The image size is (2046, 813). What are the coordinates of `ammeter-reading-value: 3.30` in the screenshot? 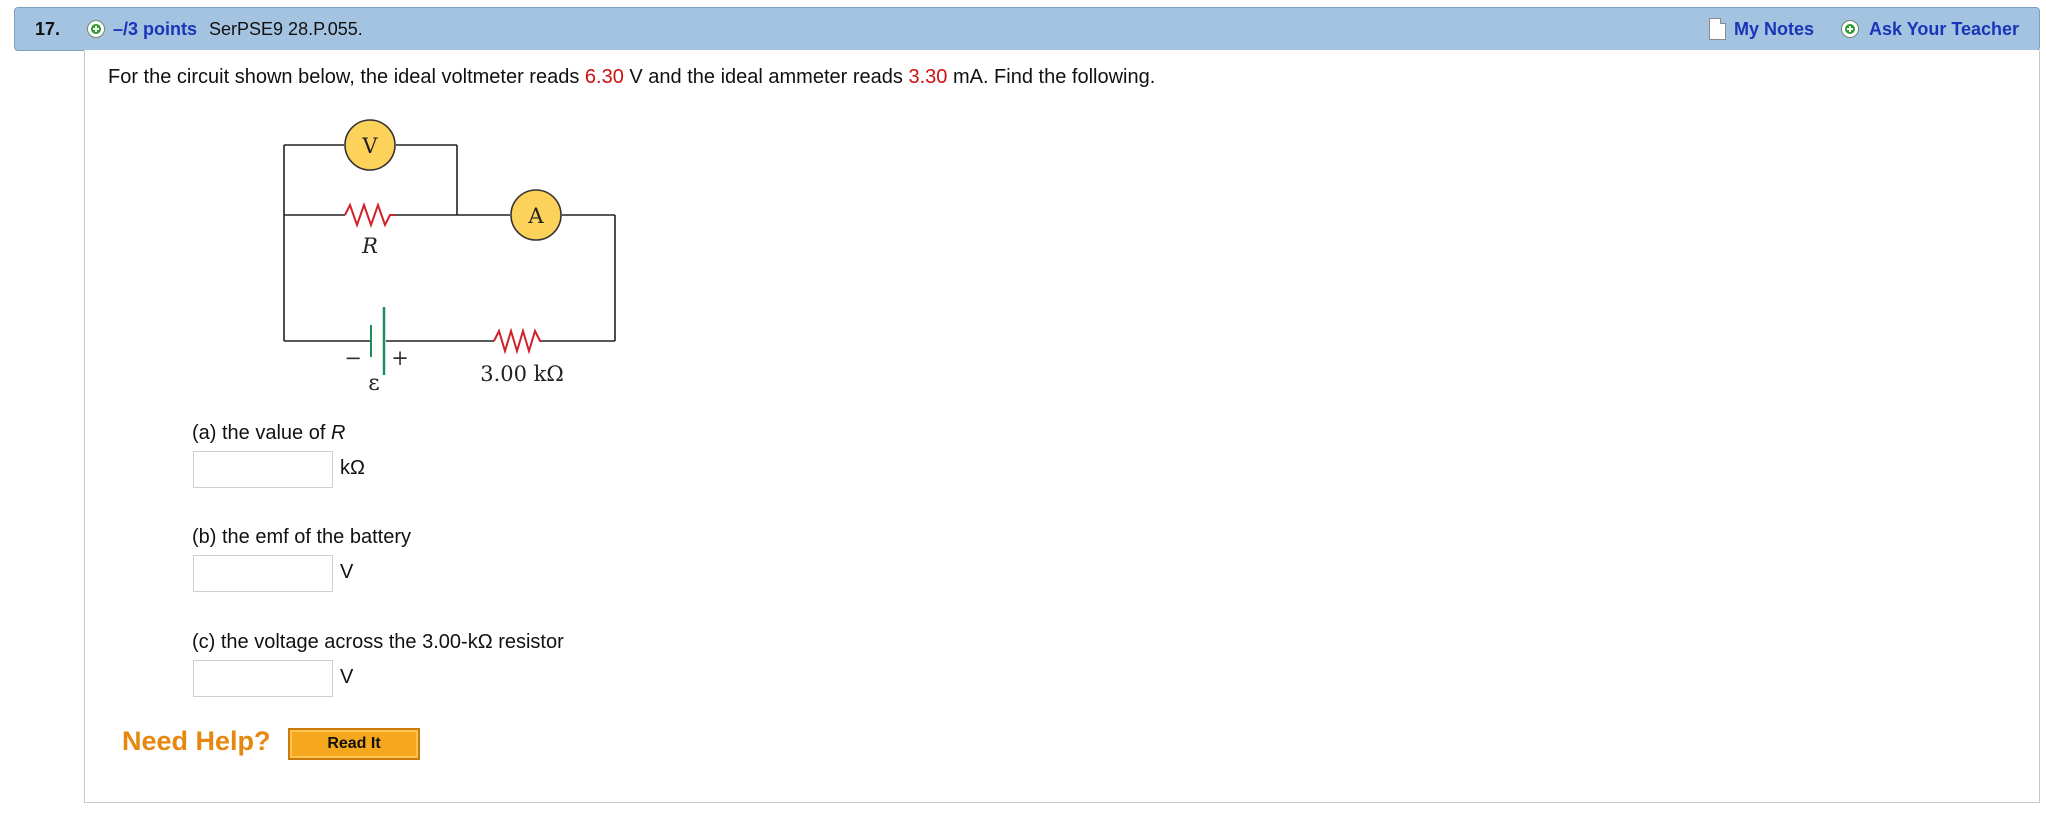 It's located at (928, 77).